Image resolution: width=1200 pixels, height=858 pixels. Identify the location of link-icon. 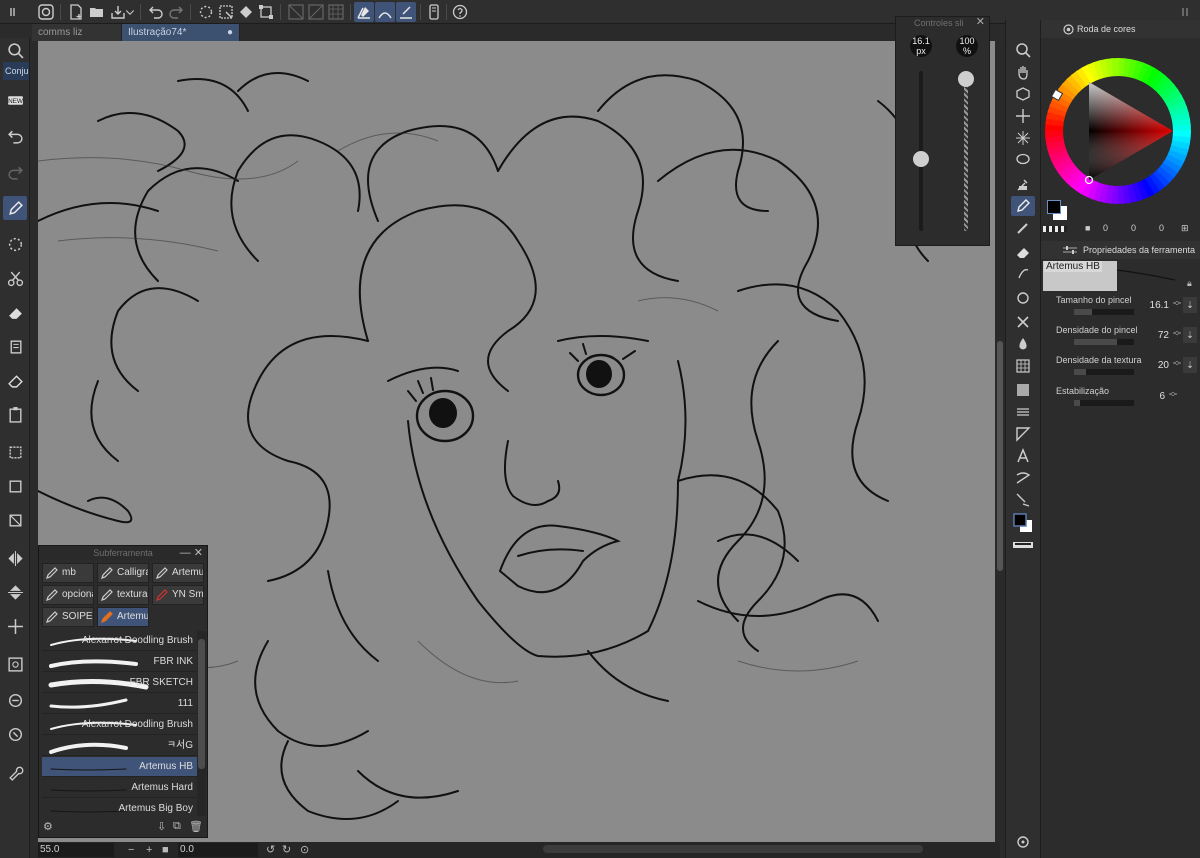
(15, 734).